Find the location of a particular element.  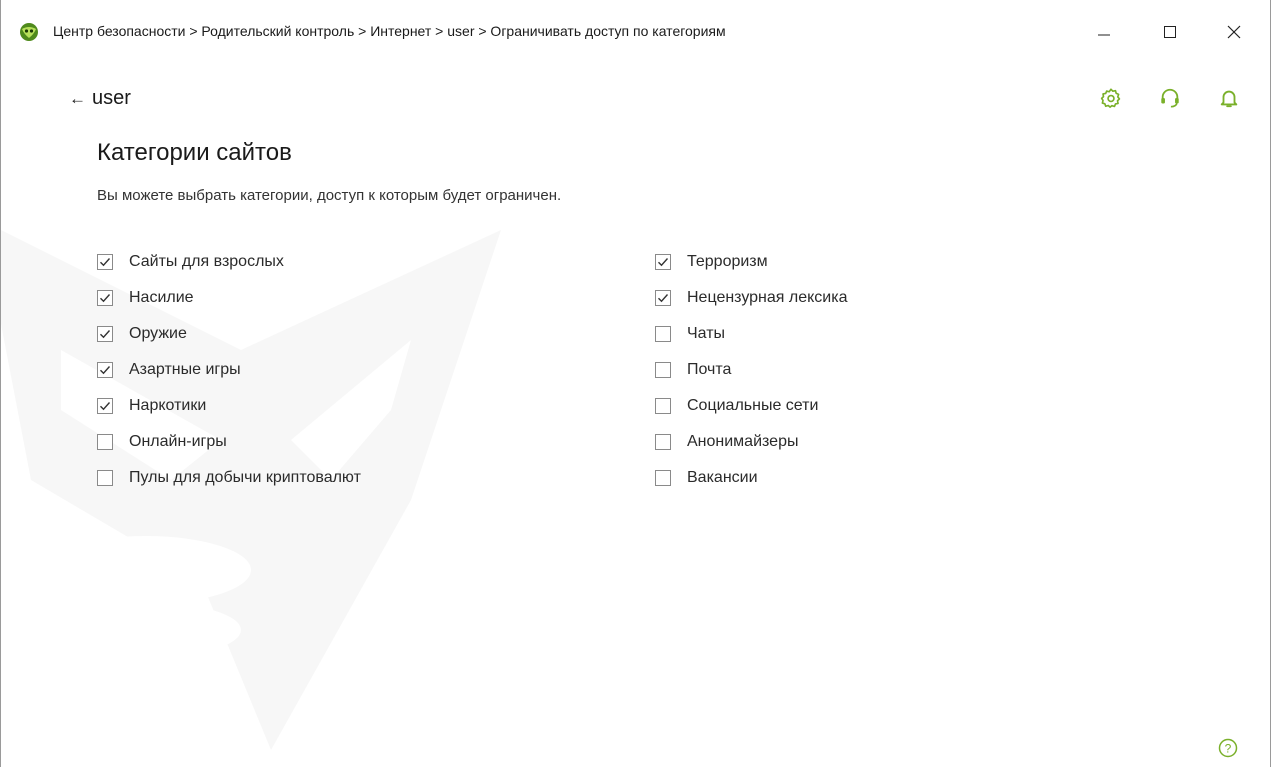

page-title: Категории сайтов is located at coordinates (194, 152).